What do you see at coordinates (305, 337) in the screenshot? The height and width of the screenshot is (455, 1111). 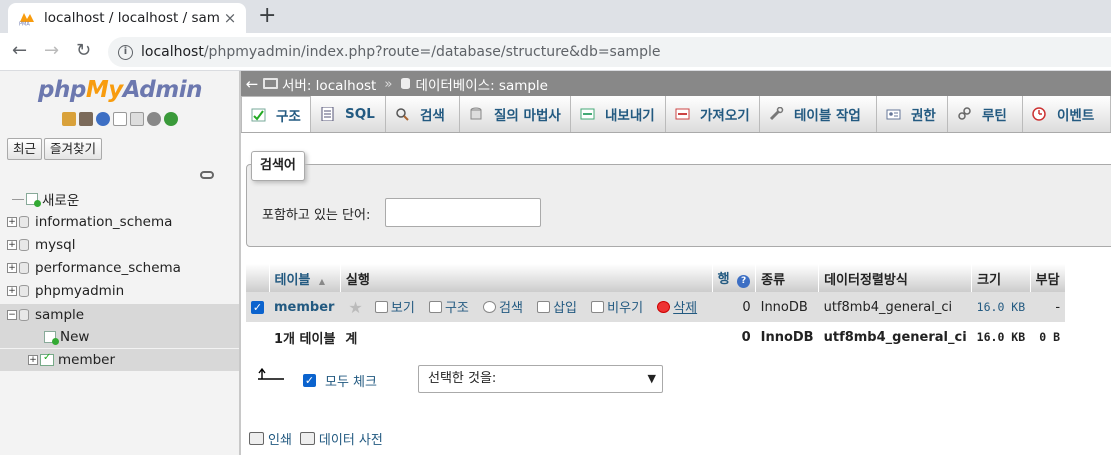 I see `footer-label: 1개 테이블` at bounding box center [305, 337].